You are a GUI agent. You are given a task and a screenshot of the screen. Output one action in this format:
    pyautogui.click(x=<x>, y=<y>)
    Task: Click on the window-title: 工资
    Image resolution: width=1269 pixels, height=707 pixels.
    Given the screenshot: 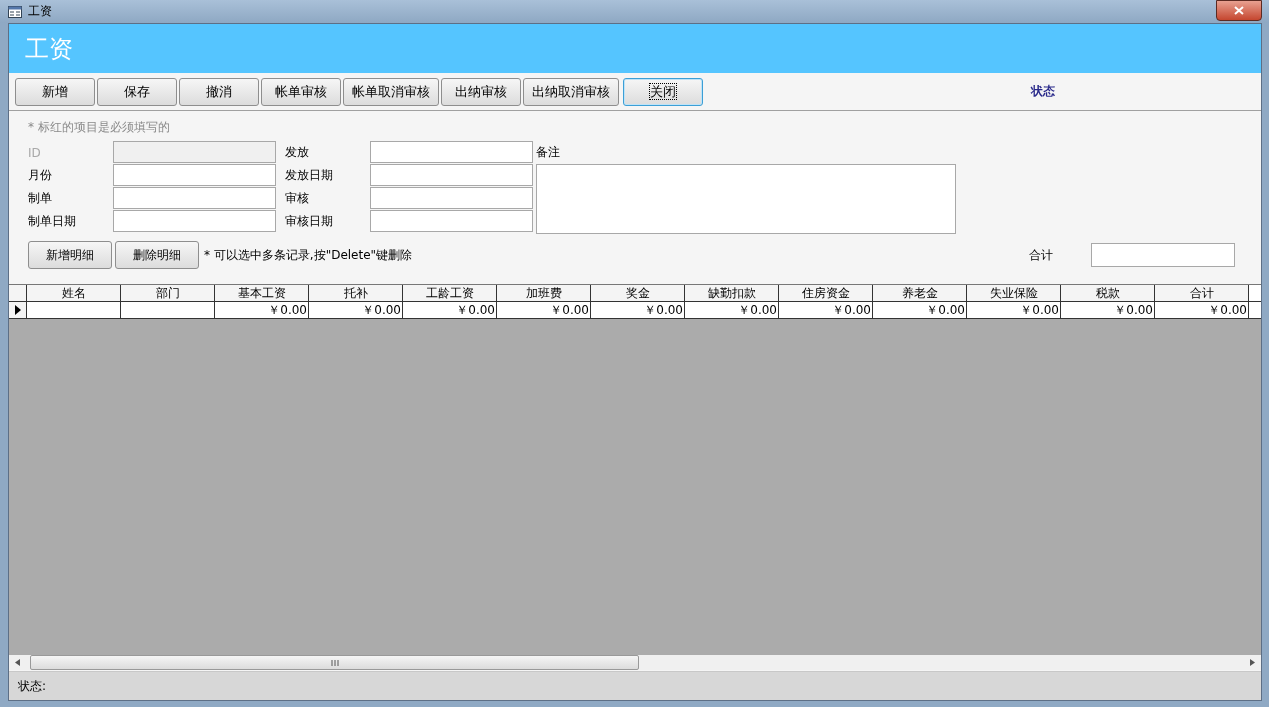 What is the action you would take?
    pyautogui.click(x=40, y=11)
    